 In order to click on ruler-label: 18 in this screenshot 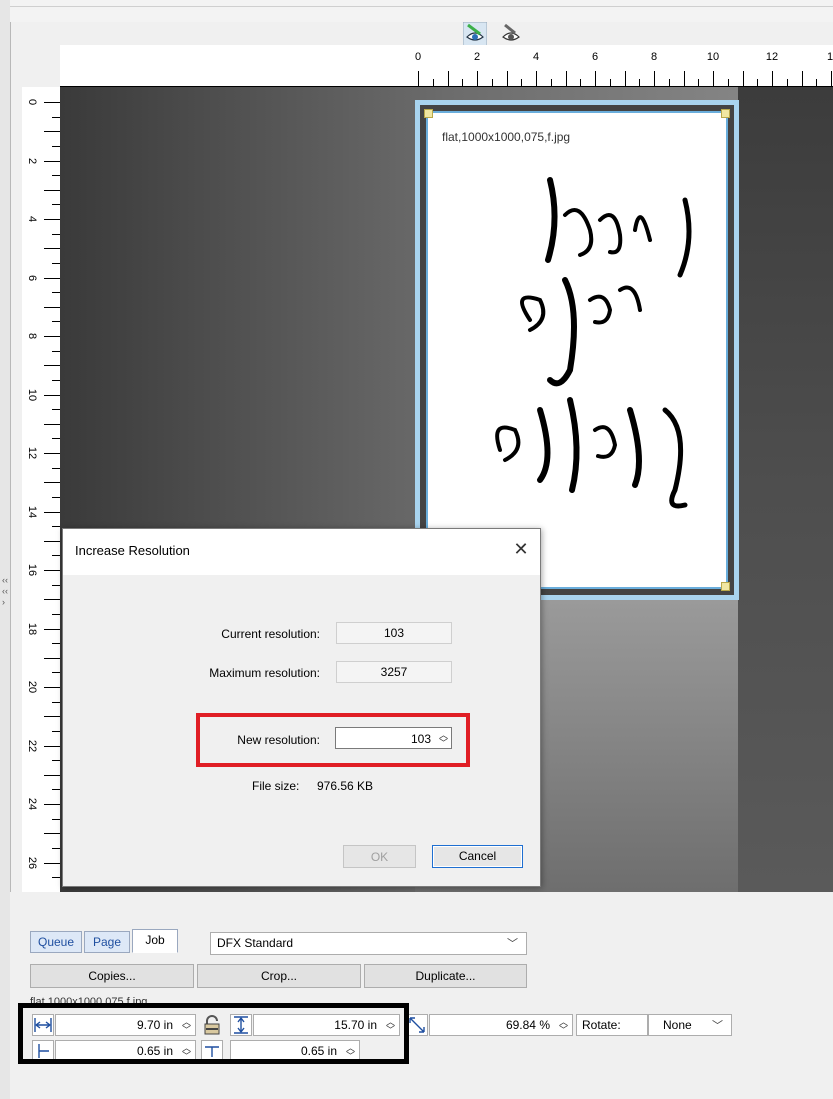, I will do `click(32, 628)`.